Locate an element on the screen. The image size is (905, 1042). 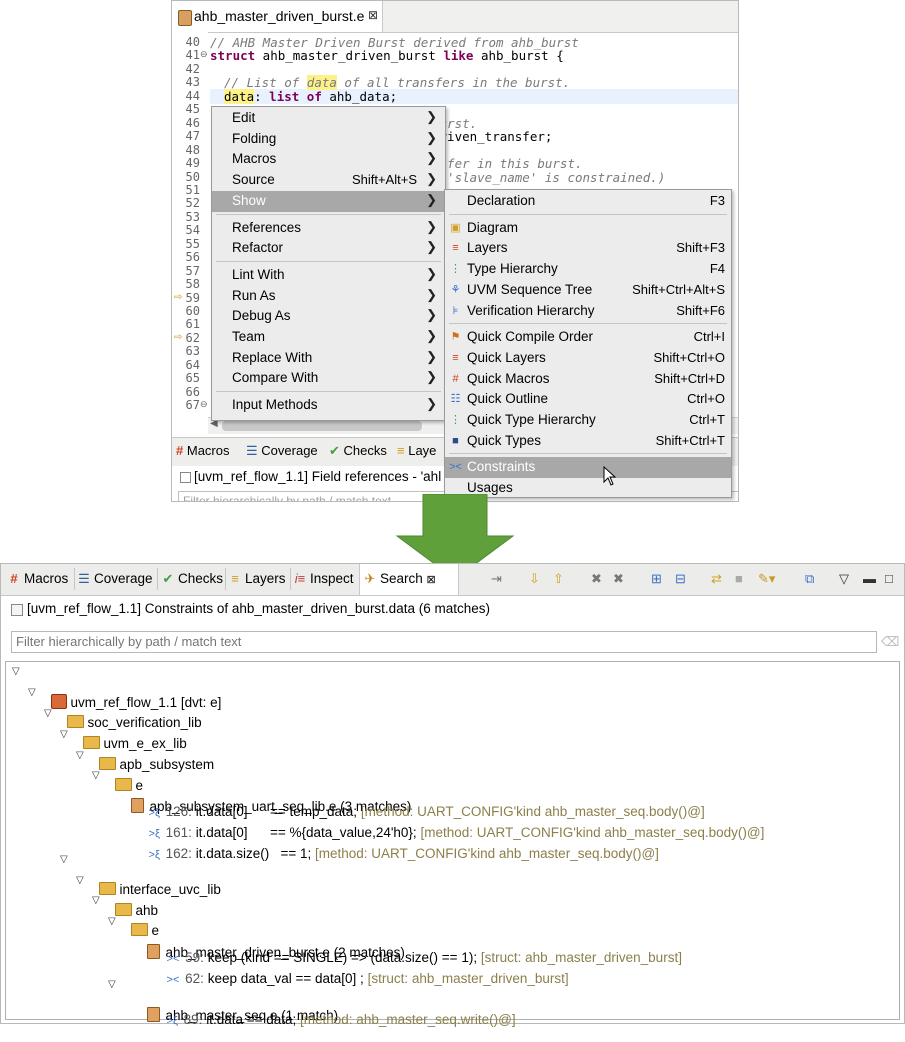
menu-item-quick-macros: # Quick Macros Shift+Ctrl+D is located at coordinates (588, 379).